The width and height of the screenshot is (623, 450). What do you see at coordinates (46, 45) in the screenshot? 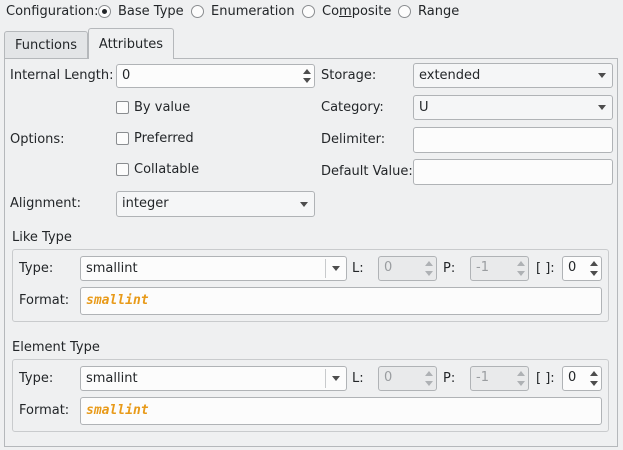
I see `tab-functions: Functions` at bounding box center [46, 45].